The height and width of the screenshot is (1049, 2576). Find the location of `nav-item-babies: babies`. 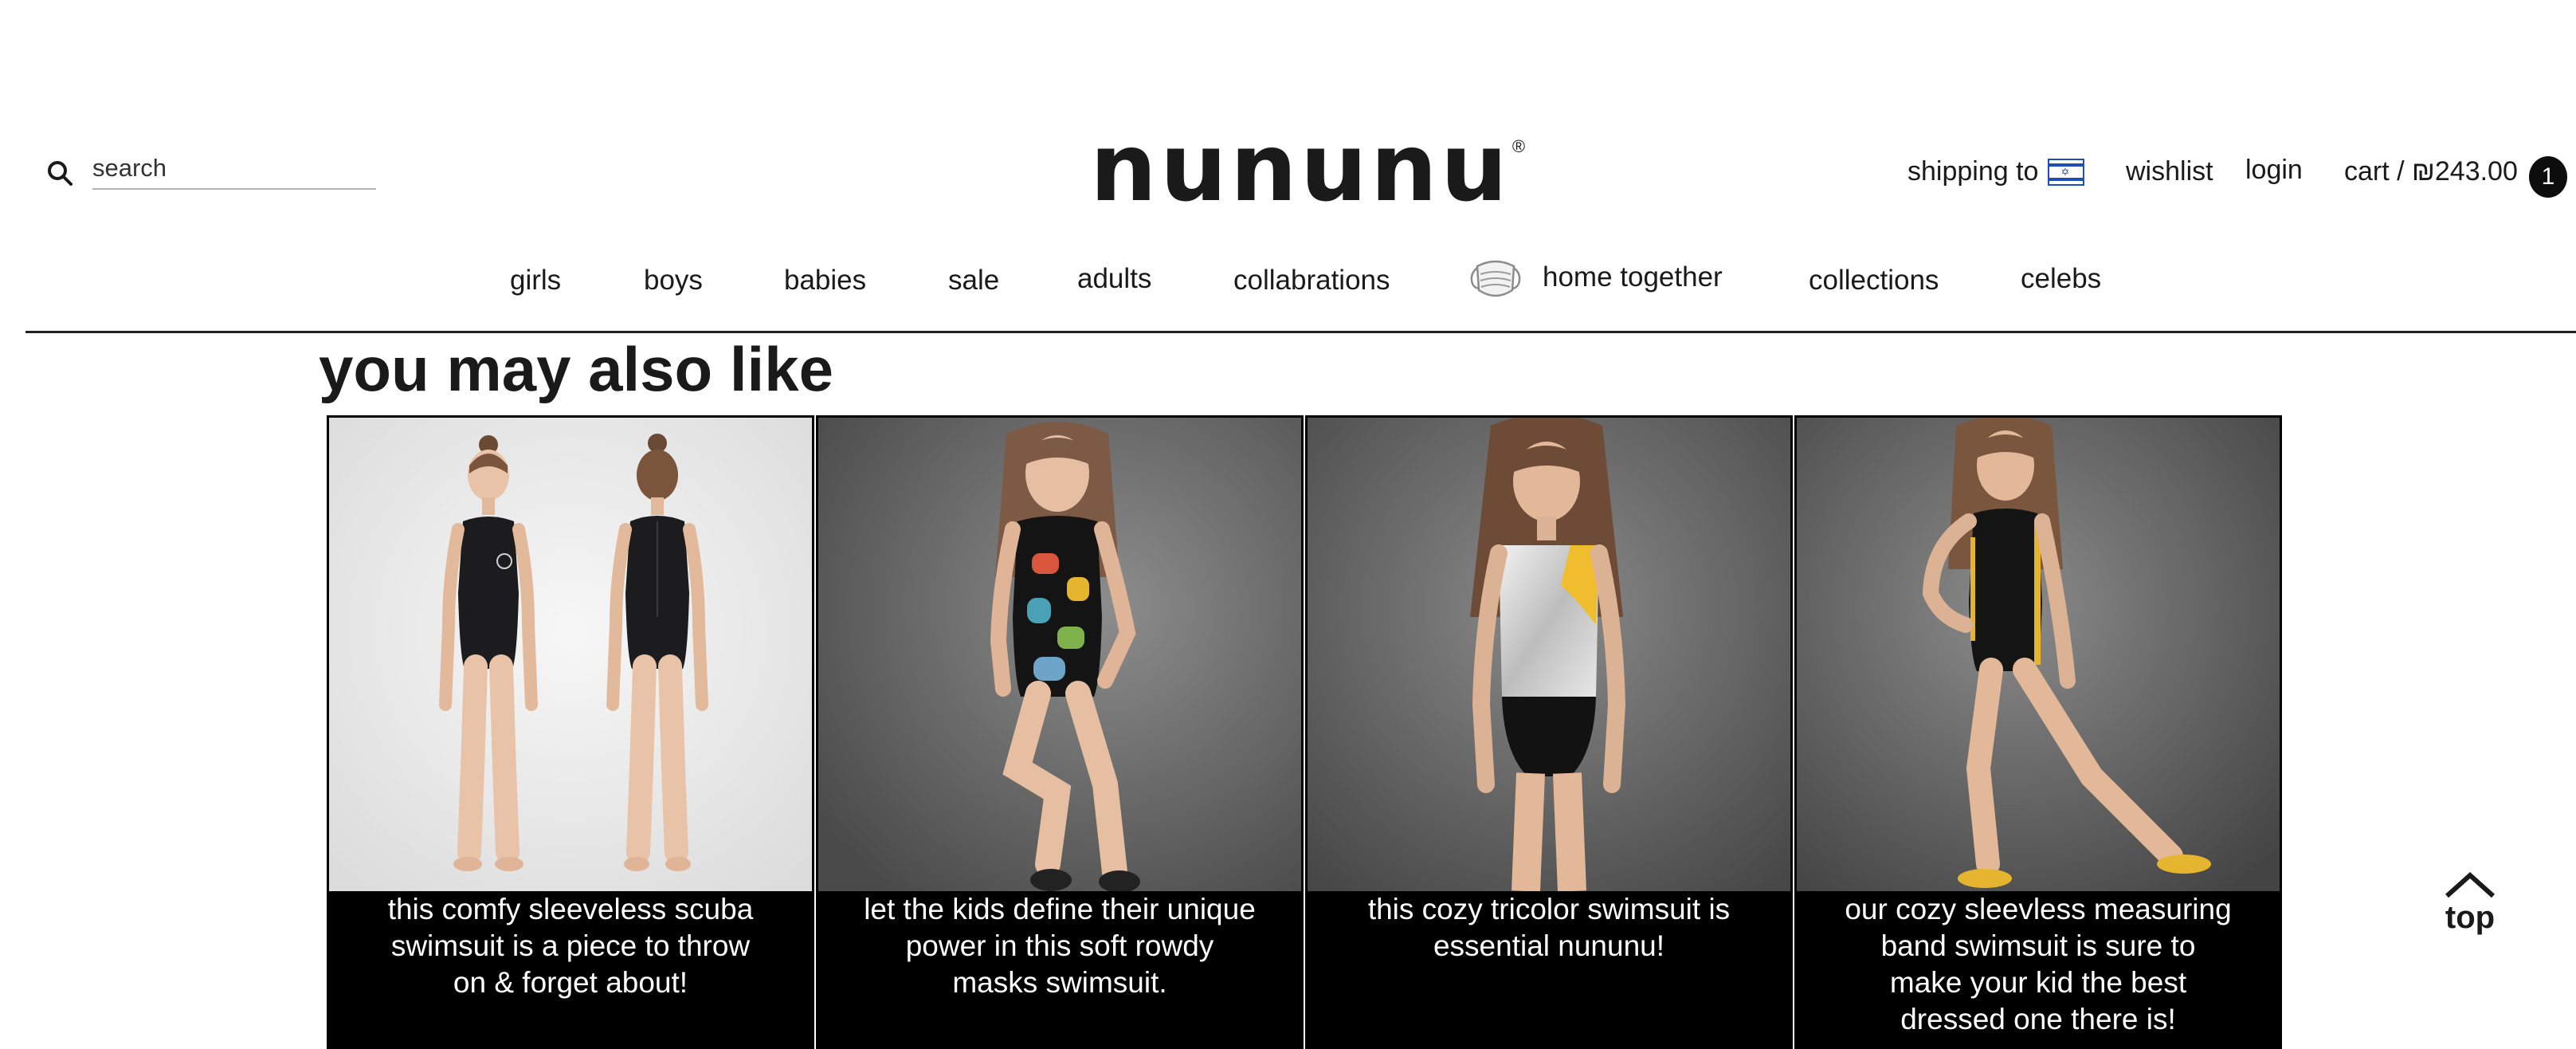

nav-item-babies: babies is located at coordinates (825, 281).